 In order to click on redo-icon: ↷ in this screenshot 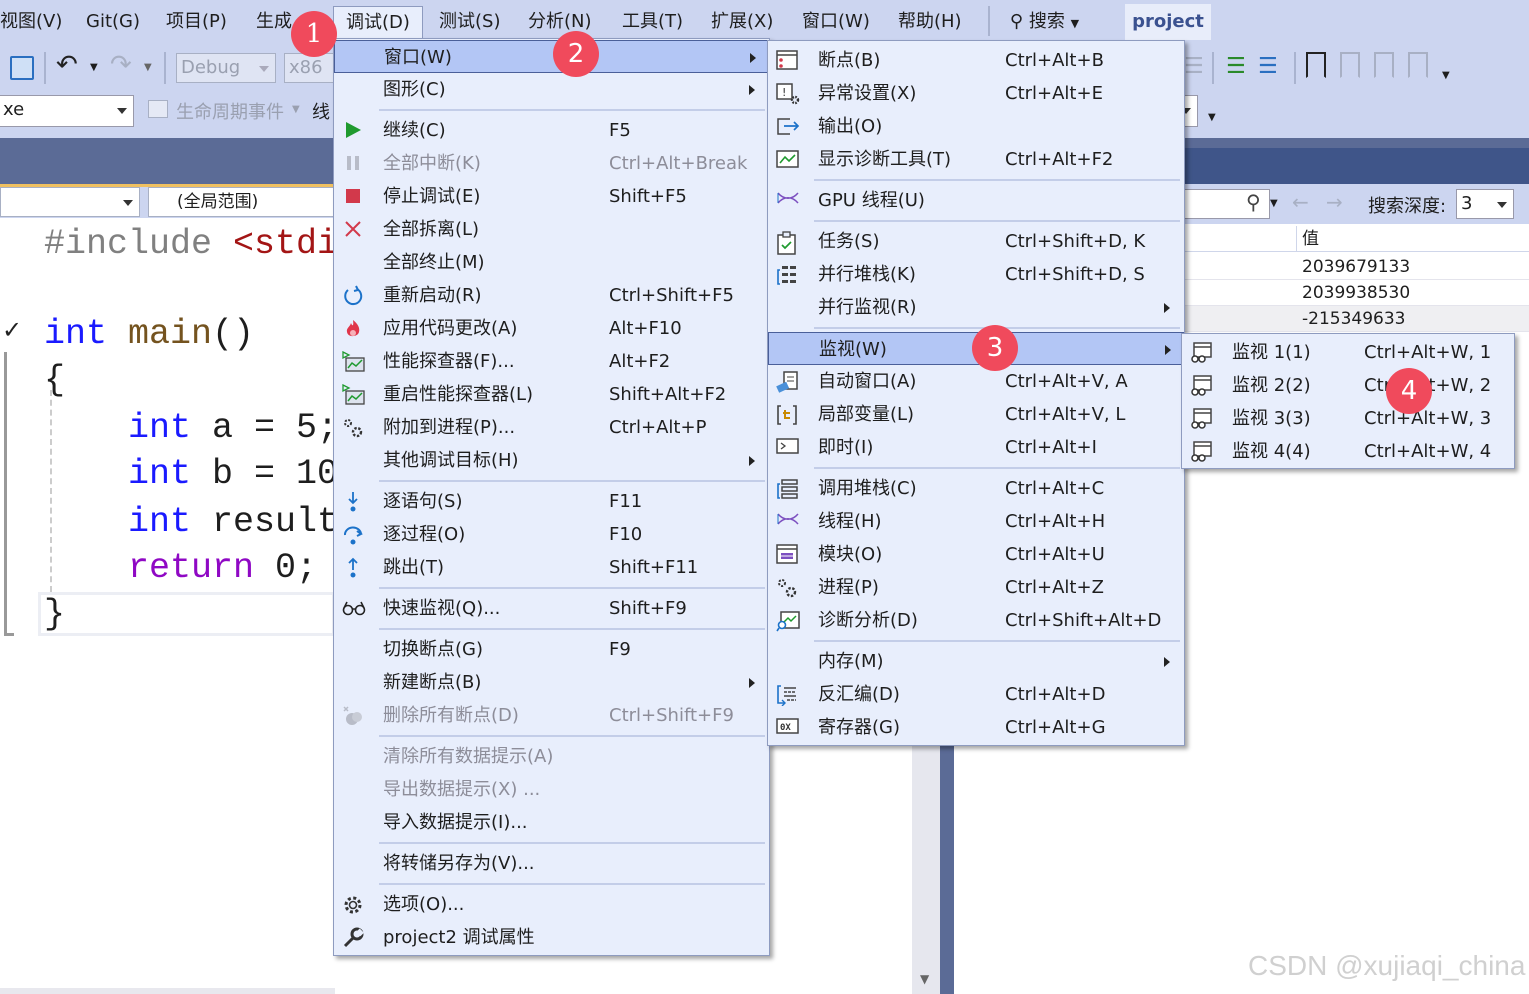, I will do `click(121, 65)`.